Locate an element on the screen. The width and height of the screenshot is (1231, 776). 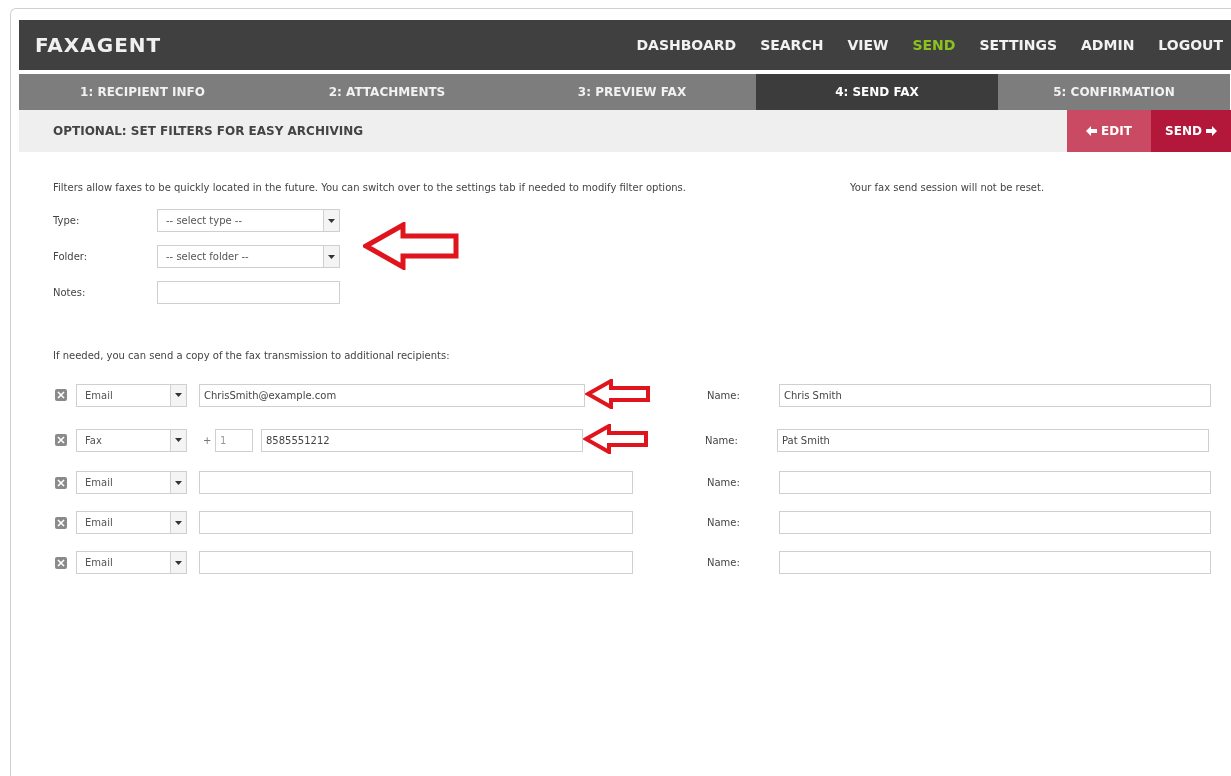
field-label: Type: is located at coordinates (67, 221).